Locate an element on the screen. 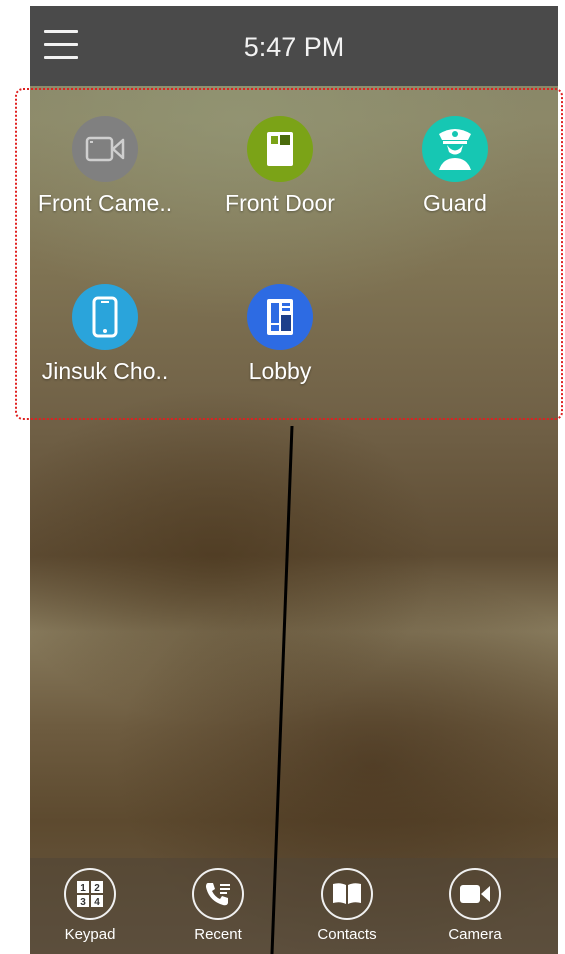 This screenshot has height=954, width=565. favorite-front-door: Front Door is located at coordinates (280, 166).